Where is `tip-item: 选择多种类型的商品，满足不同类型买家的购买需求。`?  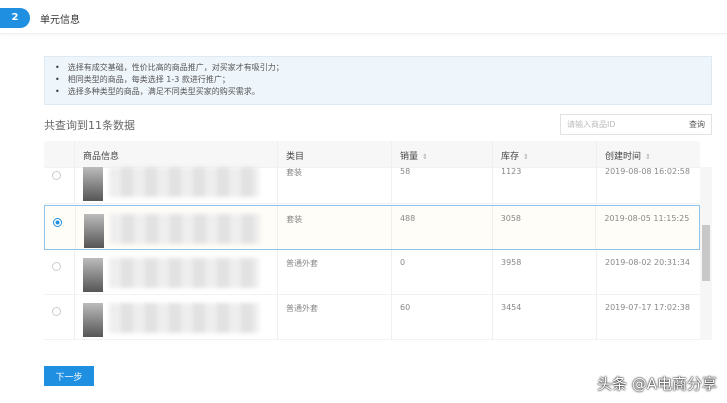 tip-item: 选择多种类型的商品，满足不同类型买家的购买需求。 is located at coordinates (383, 92).